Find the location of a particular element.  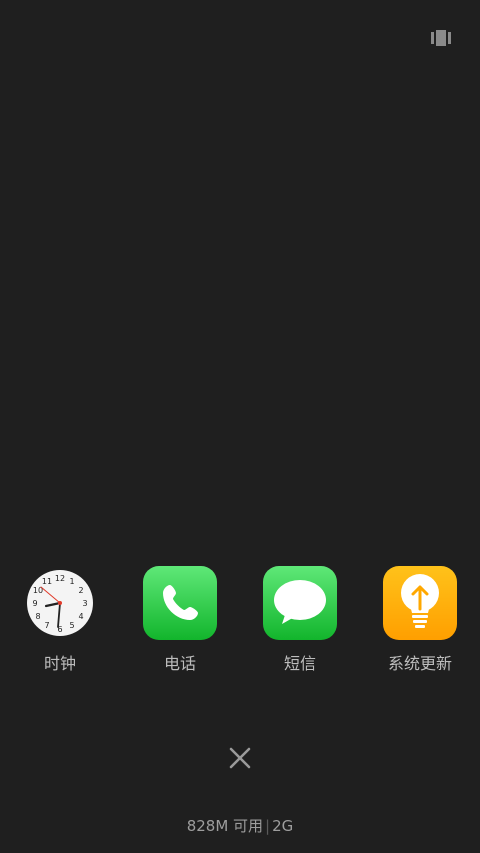

app-messages: 短信 is located at coordinates (300, 620).